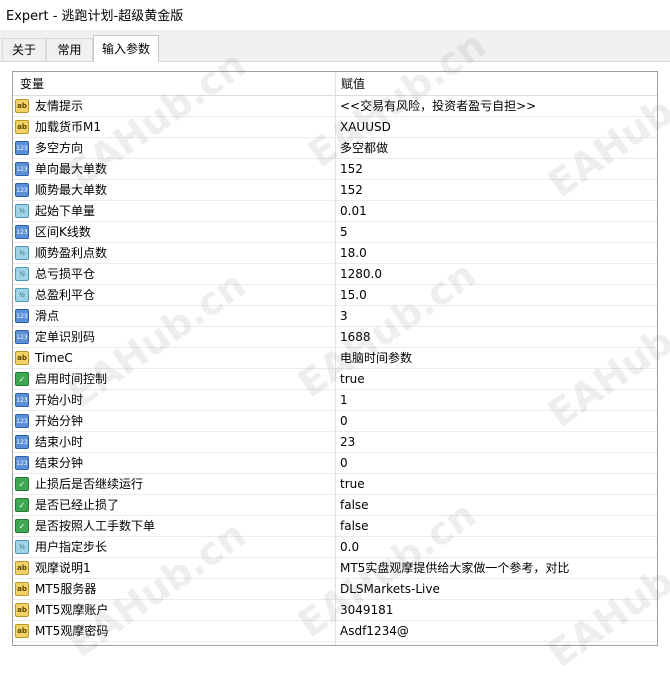 This screenshot has width=670, height=676. I want to click on parameter-name: 开始分钟, so click(59, 421).